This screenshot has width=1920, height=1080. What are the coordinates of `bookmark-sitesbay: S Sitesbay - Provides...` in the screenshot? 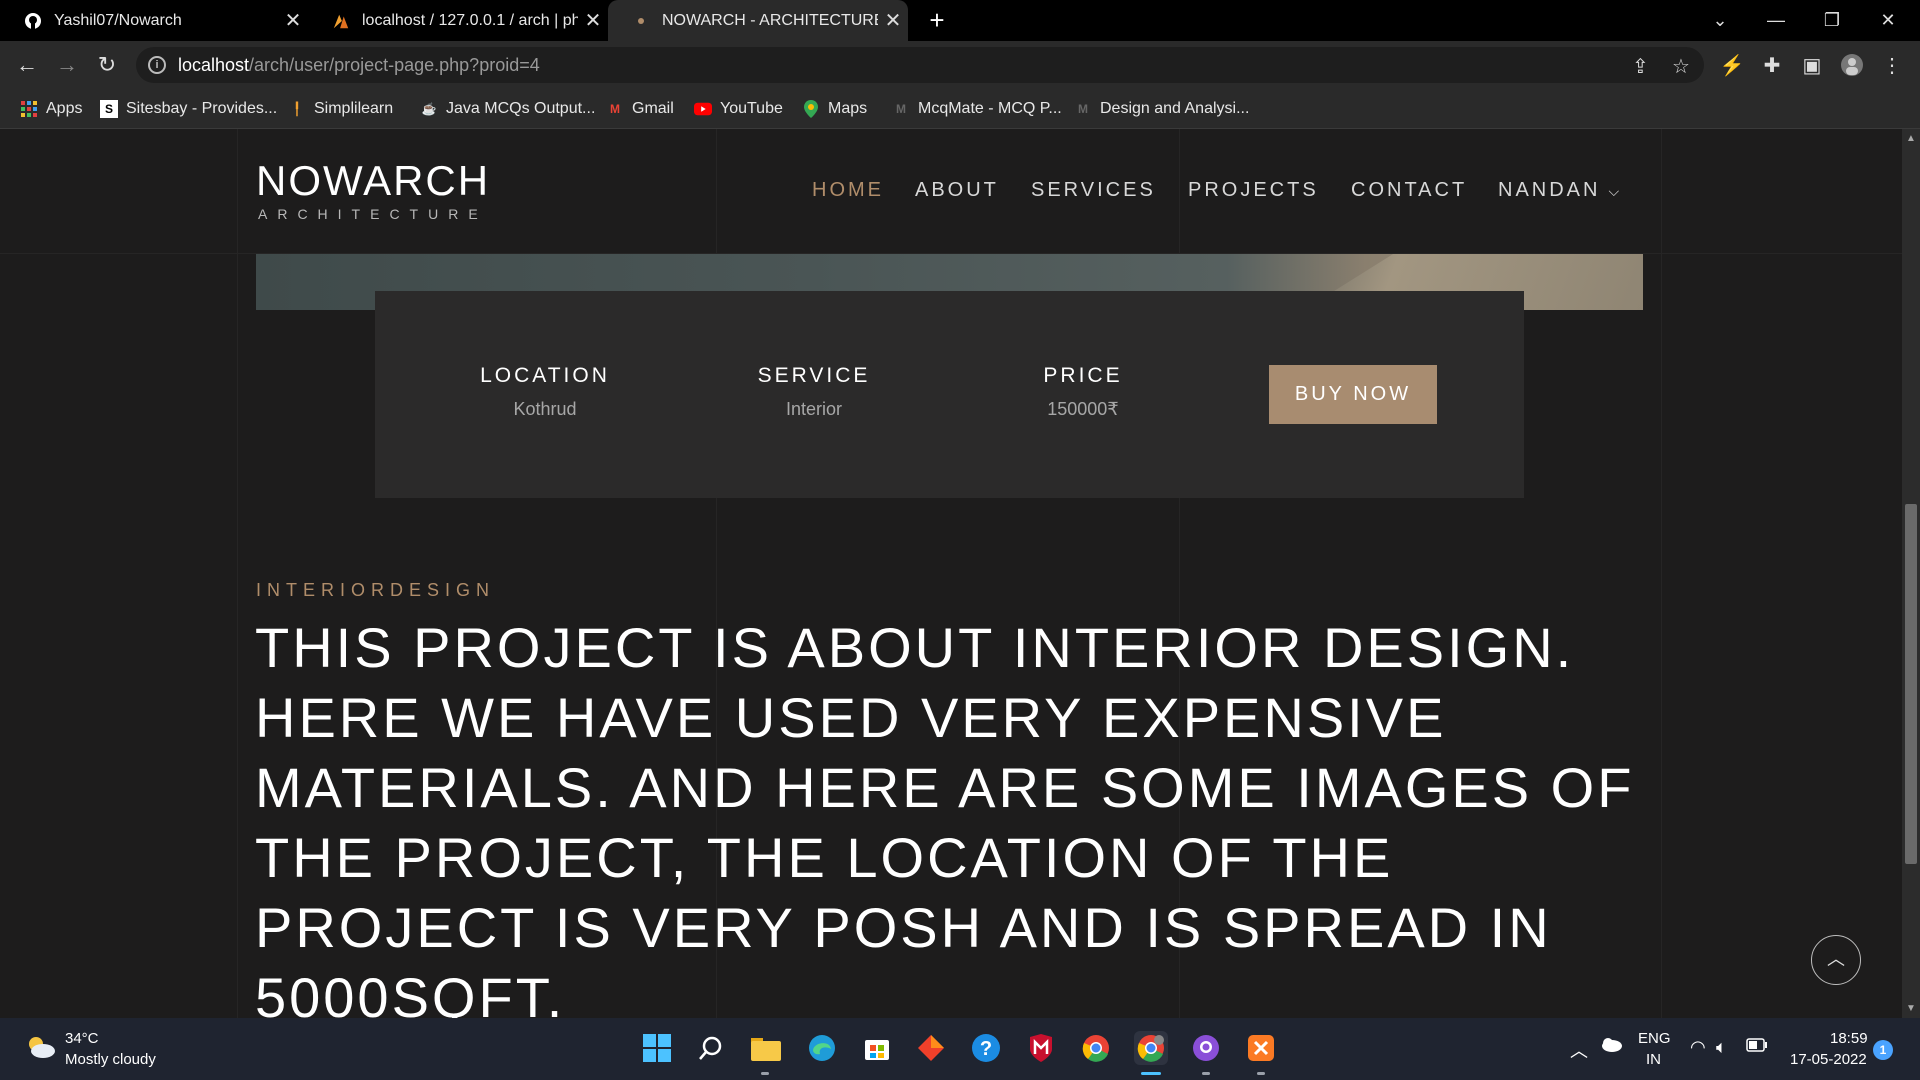 It's located at (188, 109).